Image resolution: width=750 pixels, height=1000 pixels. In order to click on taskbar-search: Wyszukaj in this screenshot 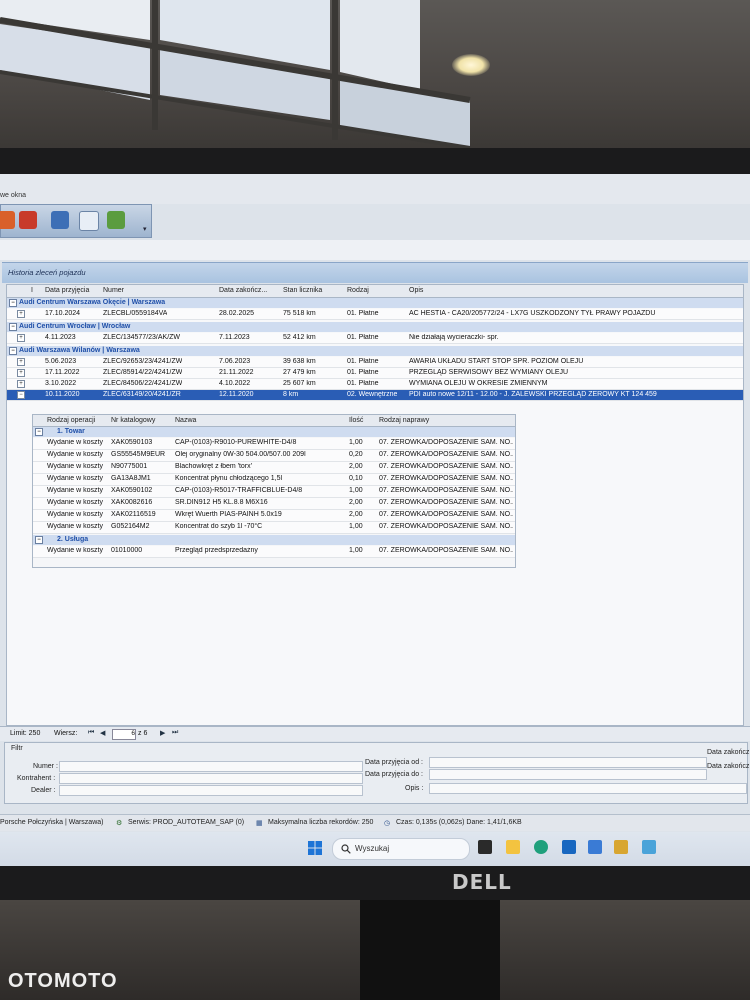, I will do `click(401, 849)`.